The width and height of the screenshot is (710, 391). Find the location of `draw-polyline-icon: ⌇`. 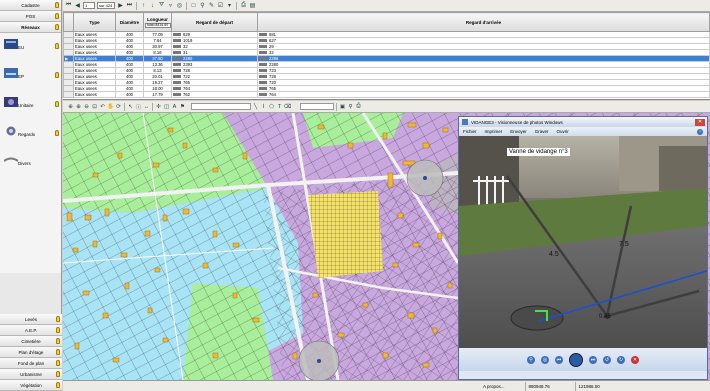

draw-polyline-icon: ⌇ is located at coordinates (263, 106).